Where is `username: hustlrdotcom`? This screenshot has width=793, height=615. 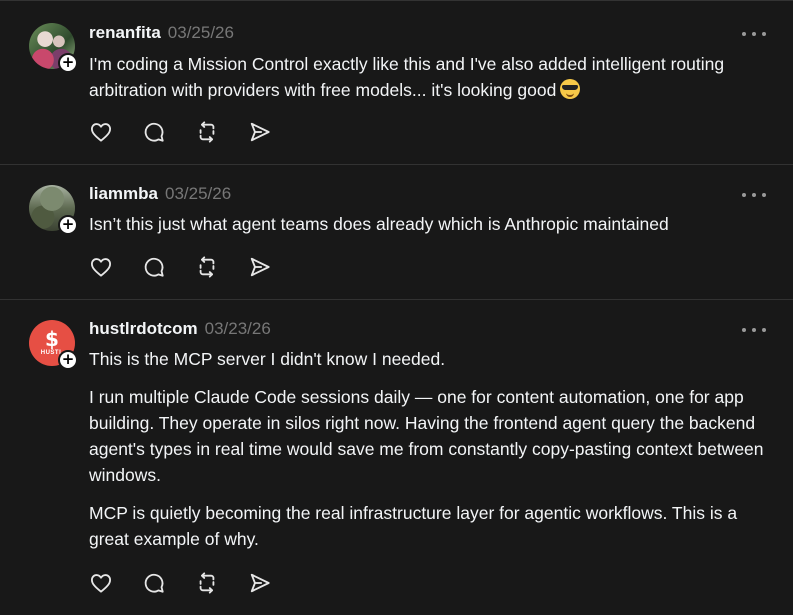 username: hustlrdotcom is located at coordinates (143, 329).